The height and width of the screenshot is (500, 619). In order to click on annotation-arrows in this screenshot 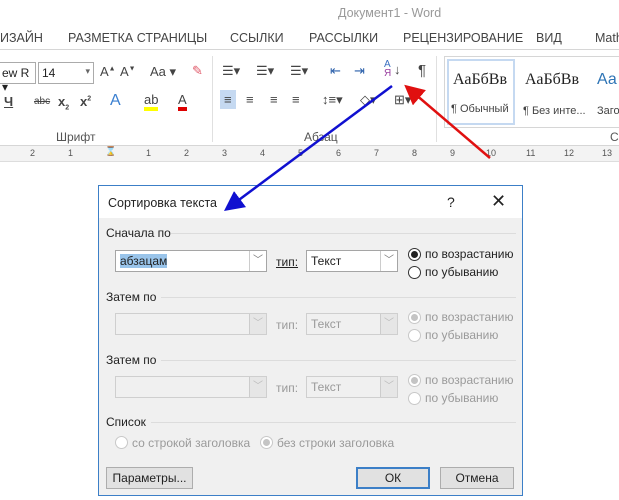, I will do `click(357, 147)`.